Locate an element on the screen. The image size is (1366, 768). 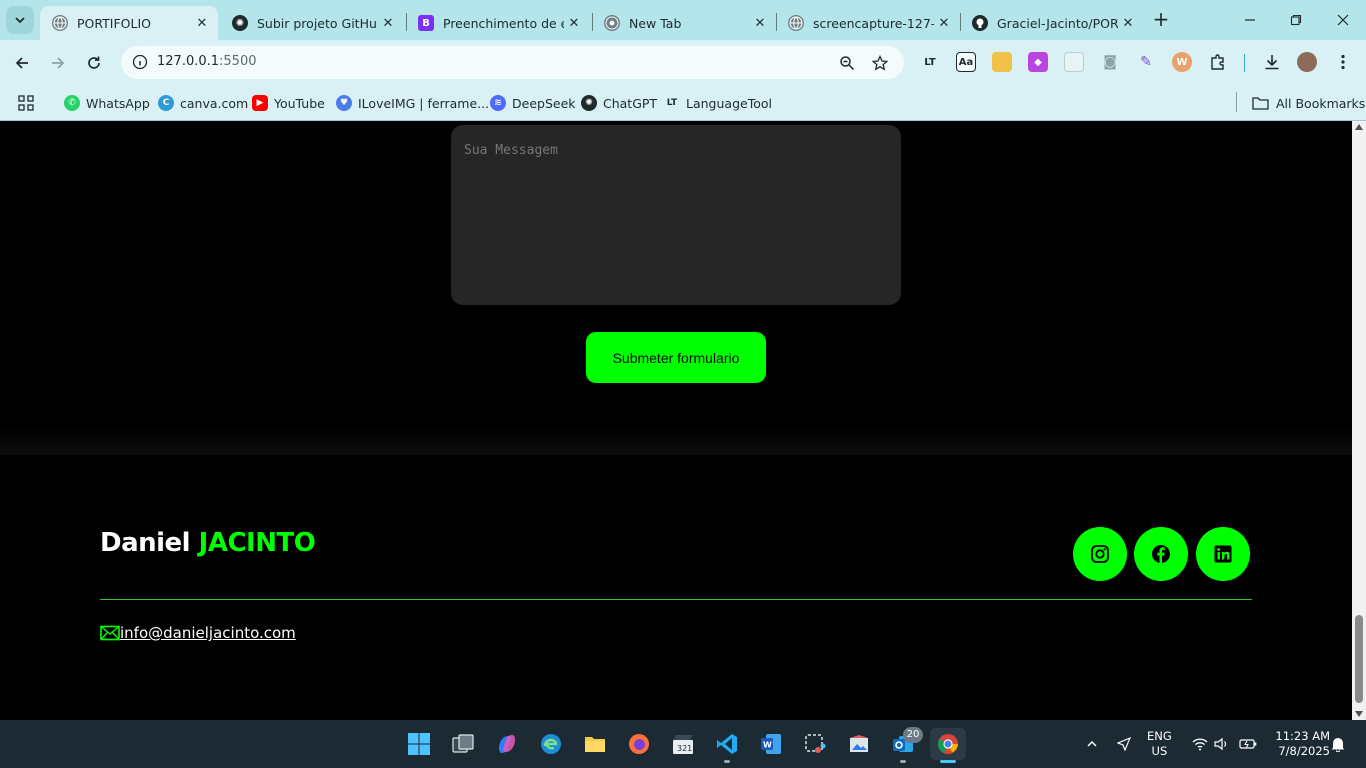
wifi-icon is located at coordinates (1200, 744).